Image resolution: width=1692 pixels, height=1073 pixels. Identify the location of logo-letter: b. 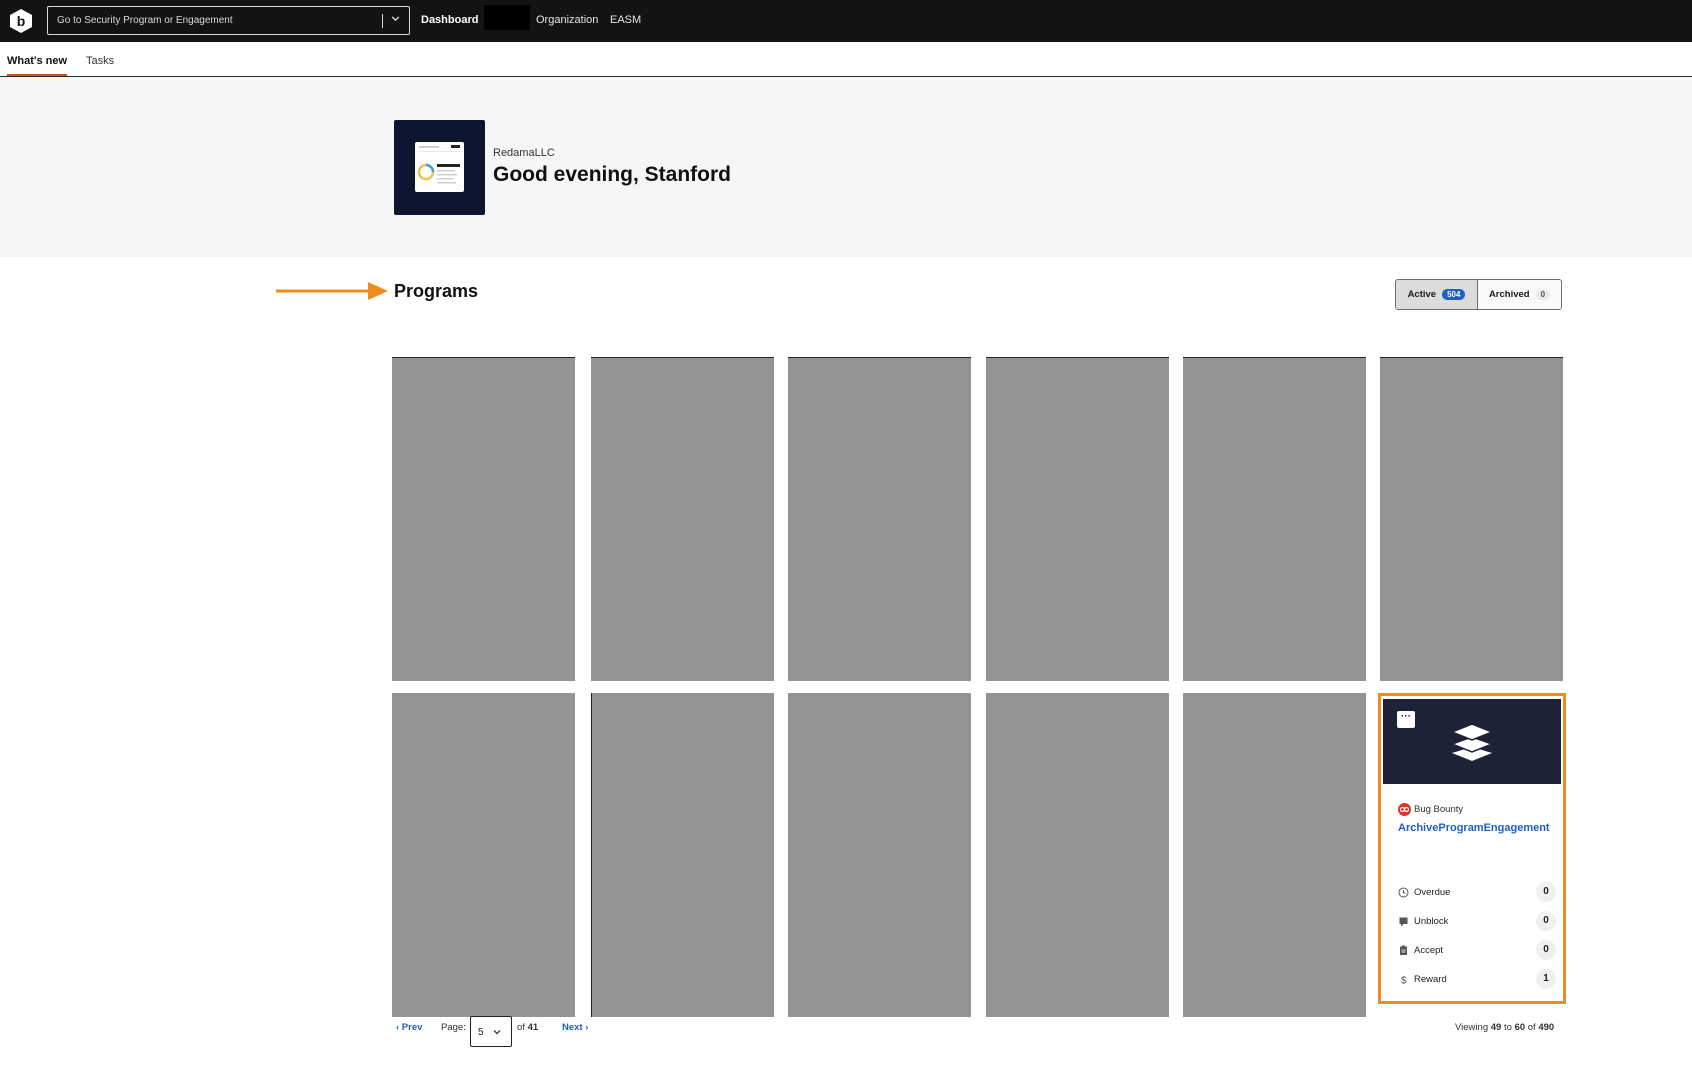
(21, 21).